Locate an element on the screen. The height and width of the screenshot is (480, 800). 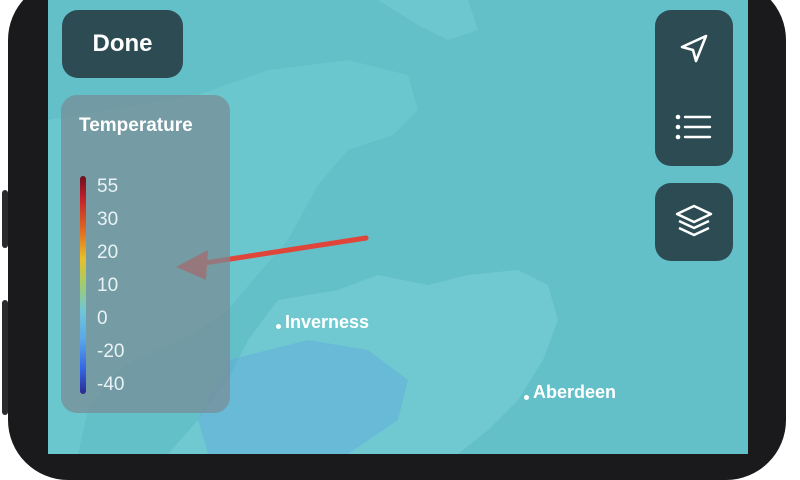
map-layers-button is located at coordinates (694, 222).